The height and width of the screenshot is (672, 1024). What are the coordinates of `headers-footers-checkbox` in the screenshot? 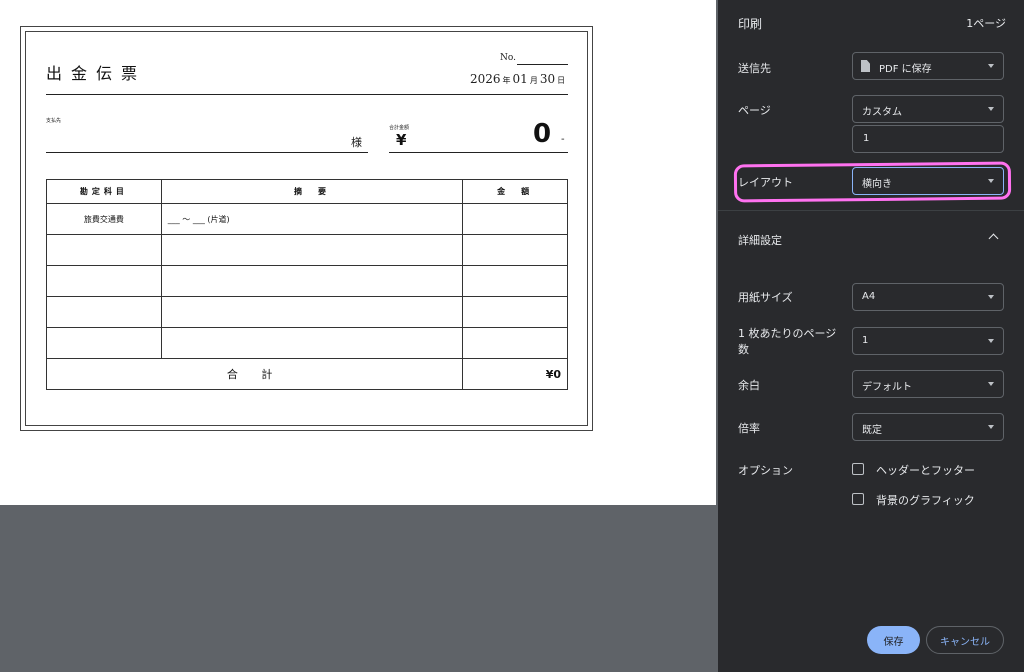 It's located at (858, 469).